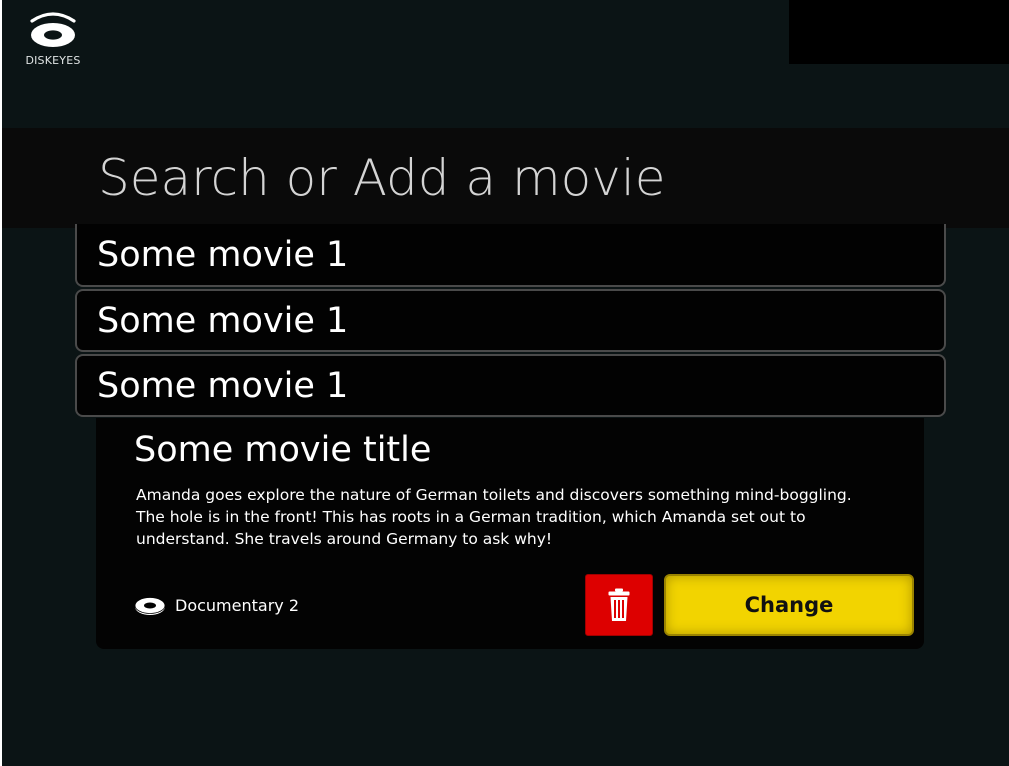  Describe the element at coordinates (538, 178) in the screenshot. I see `search-input` at that location.